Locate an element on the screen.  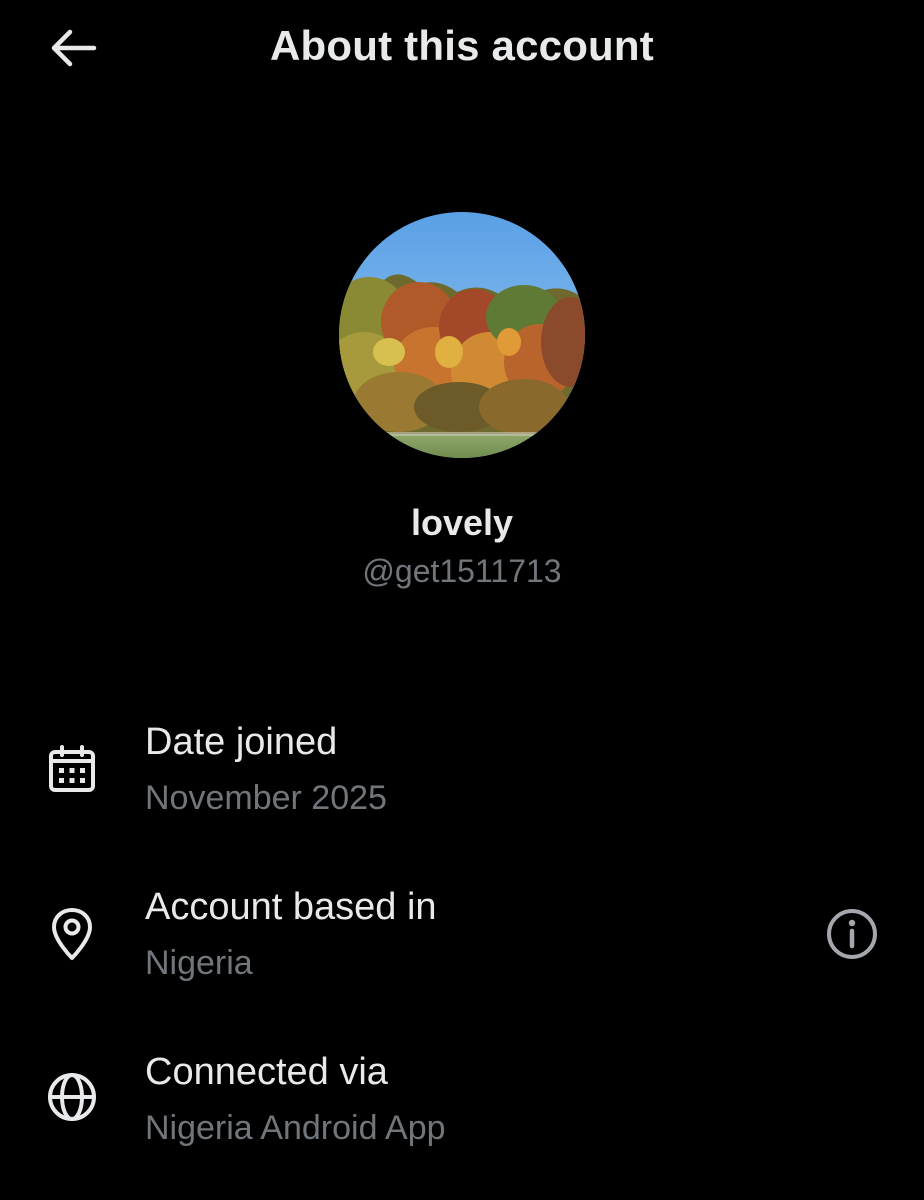
detail-label: Connected via is located at coordinates (266, 1072).